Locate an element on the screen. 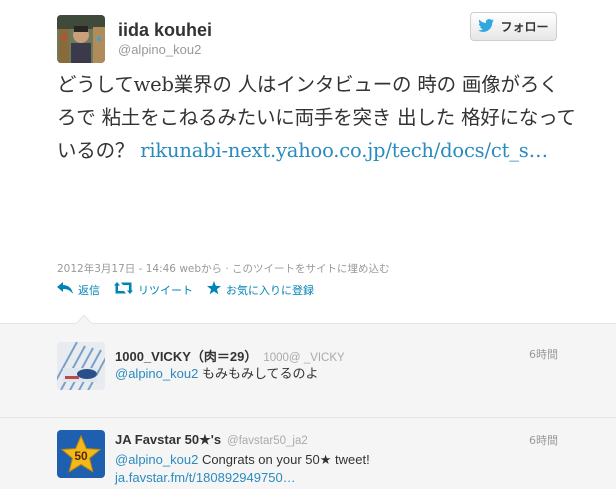 This screenshot has height=489, width=616. reply-action: 返信 is located at coordinates (78, 289).